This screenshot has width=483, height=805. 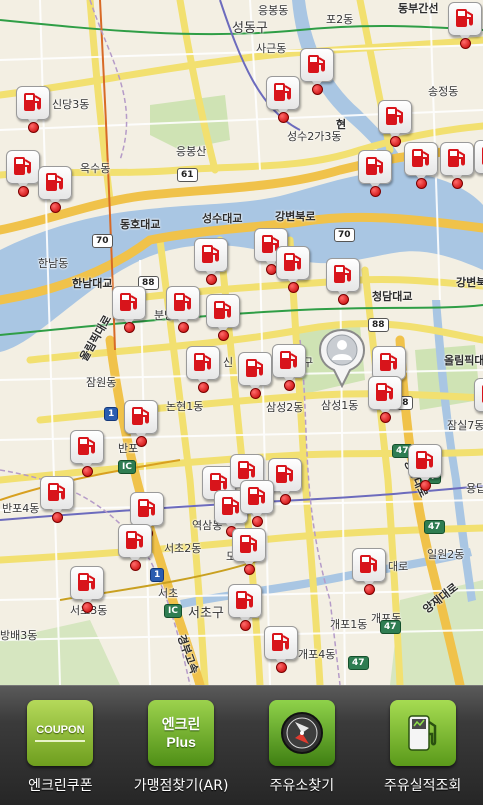 What do you see at coordinates (271, 48) in the screenshot?
I see `map-label-sageun: 사근동` at bounding box center [271, 48].